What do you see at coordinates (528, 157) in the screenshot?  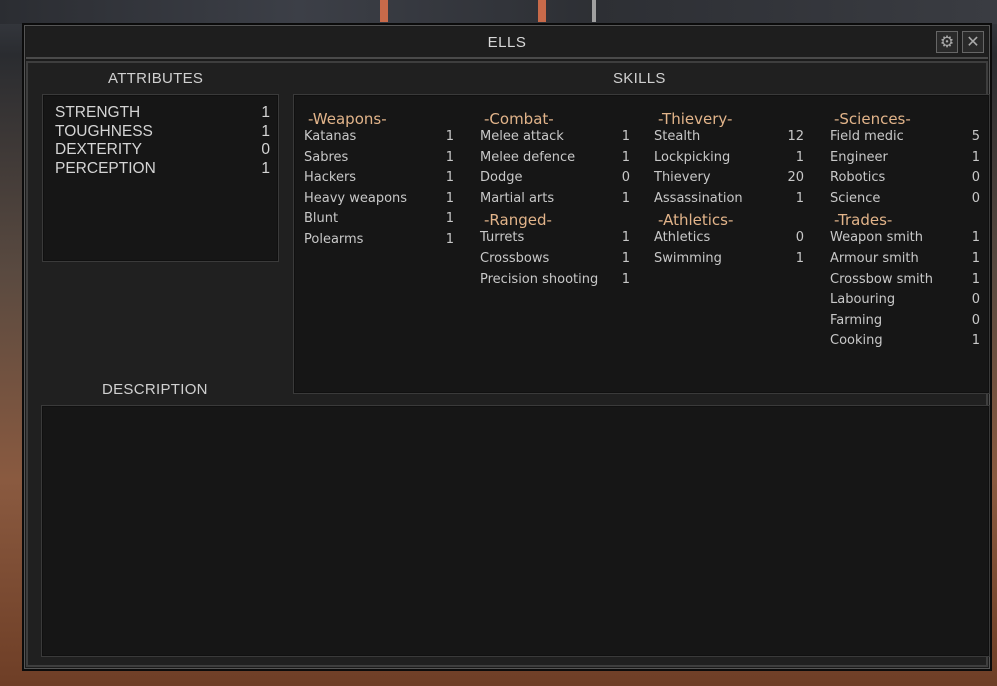 I see `skill-label: Melee defence` at bounding box center [528, 157].